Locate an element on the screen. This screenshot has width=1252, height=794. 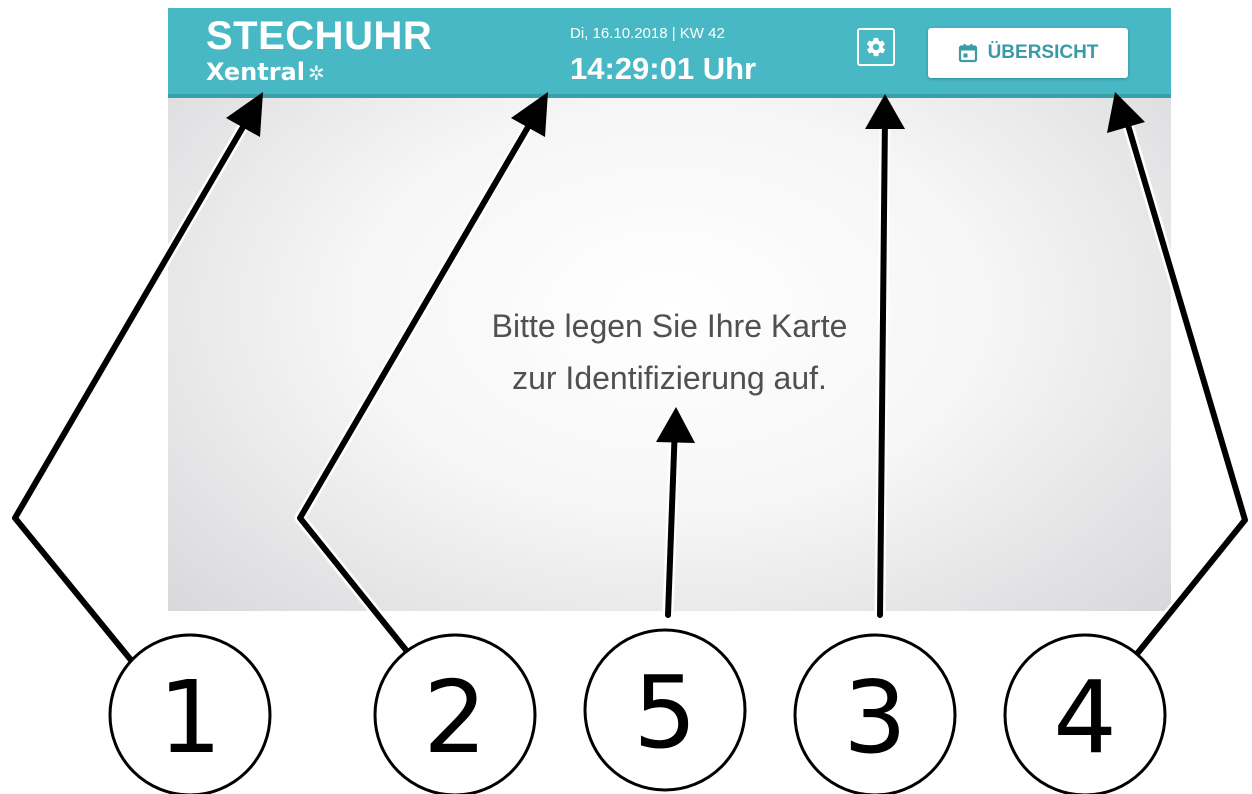
current-date: Di, 16.10.2018 | KW 42 is located at coordinates (647, 33).